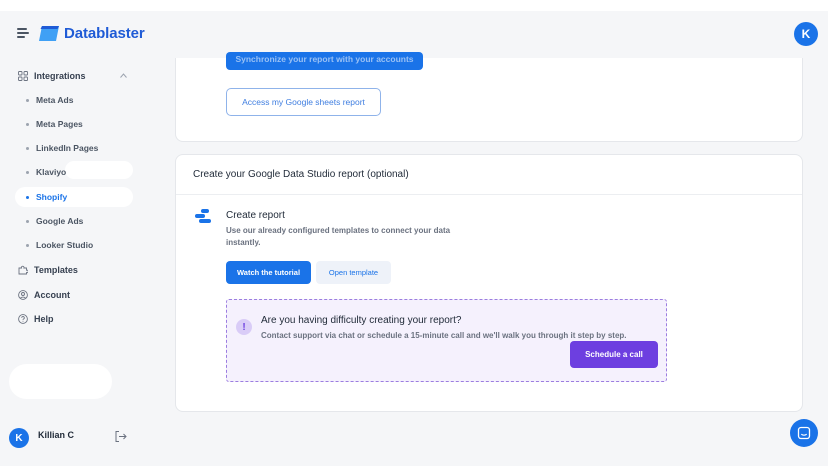 The width and height of the screenshot is (828, 466). I want to click on sidebar-item-label: Help, so click(44, 319).